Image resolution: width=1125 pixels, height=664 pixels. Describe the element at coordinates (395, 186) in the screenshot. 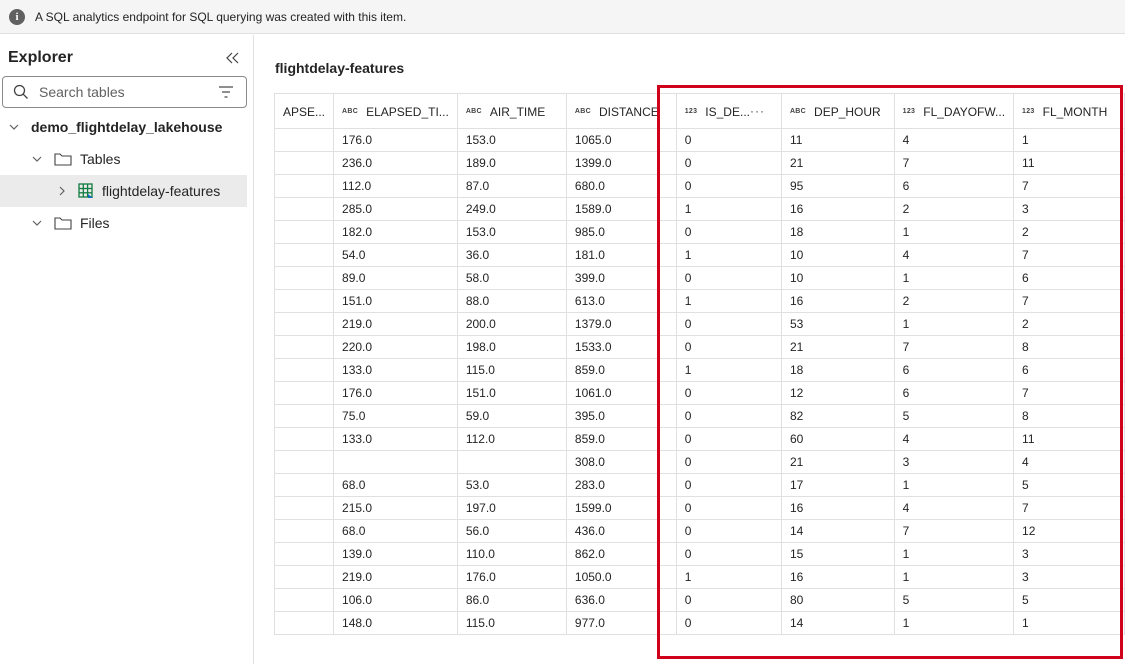

I see `table-cell: 112.0` at that location.